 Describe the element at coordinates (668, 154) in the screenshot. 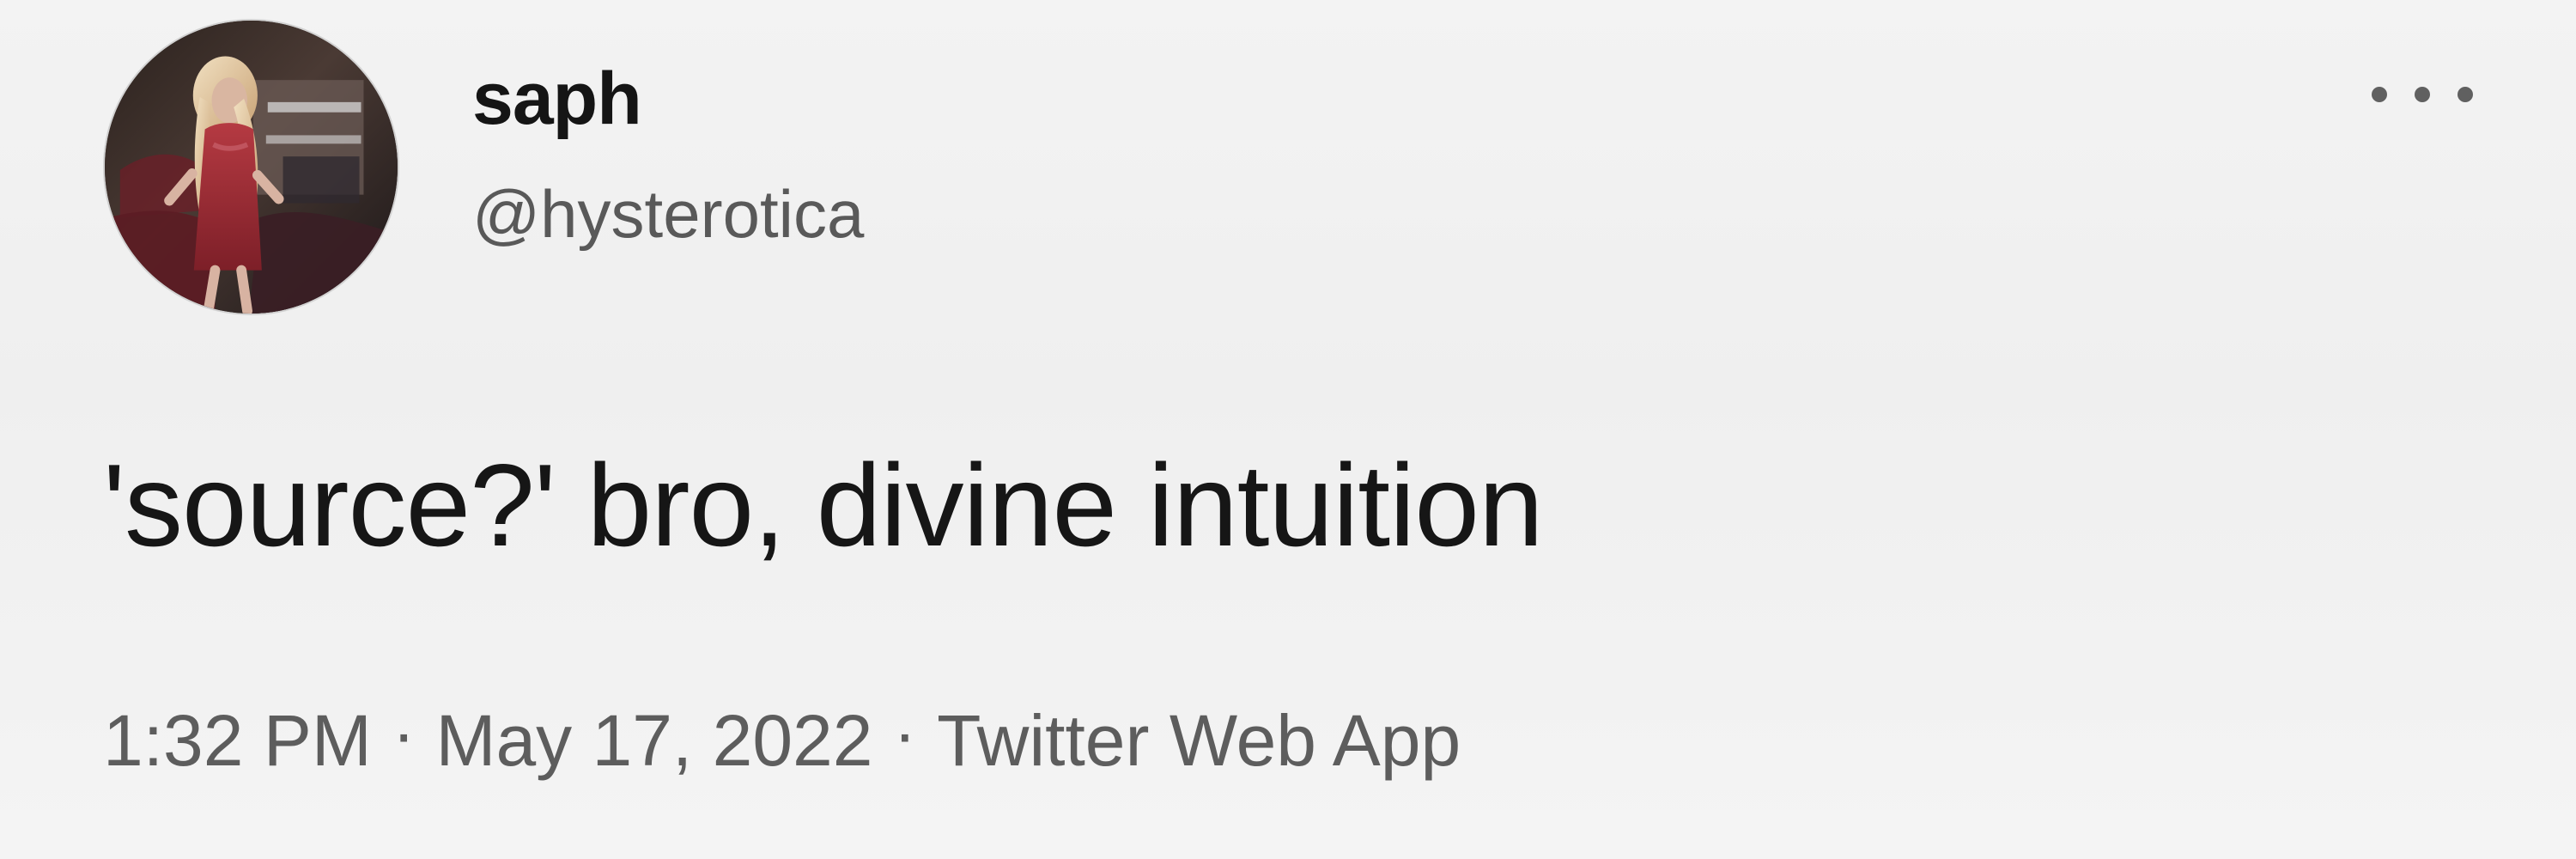

I see `user-identity: saph @hysterotica` at that location.